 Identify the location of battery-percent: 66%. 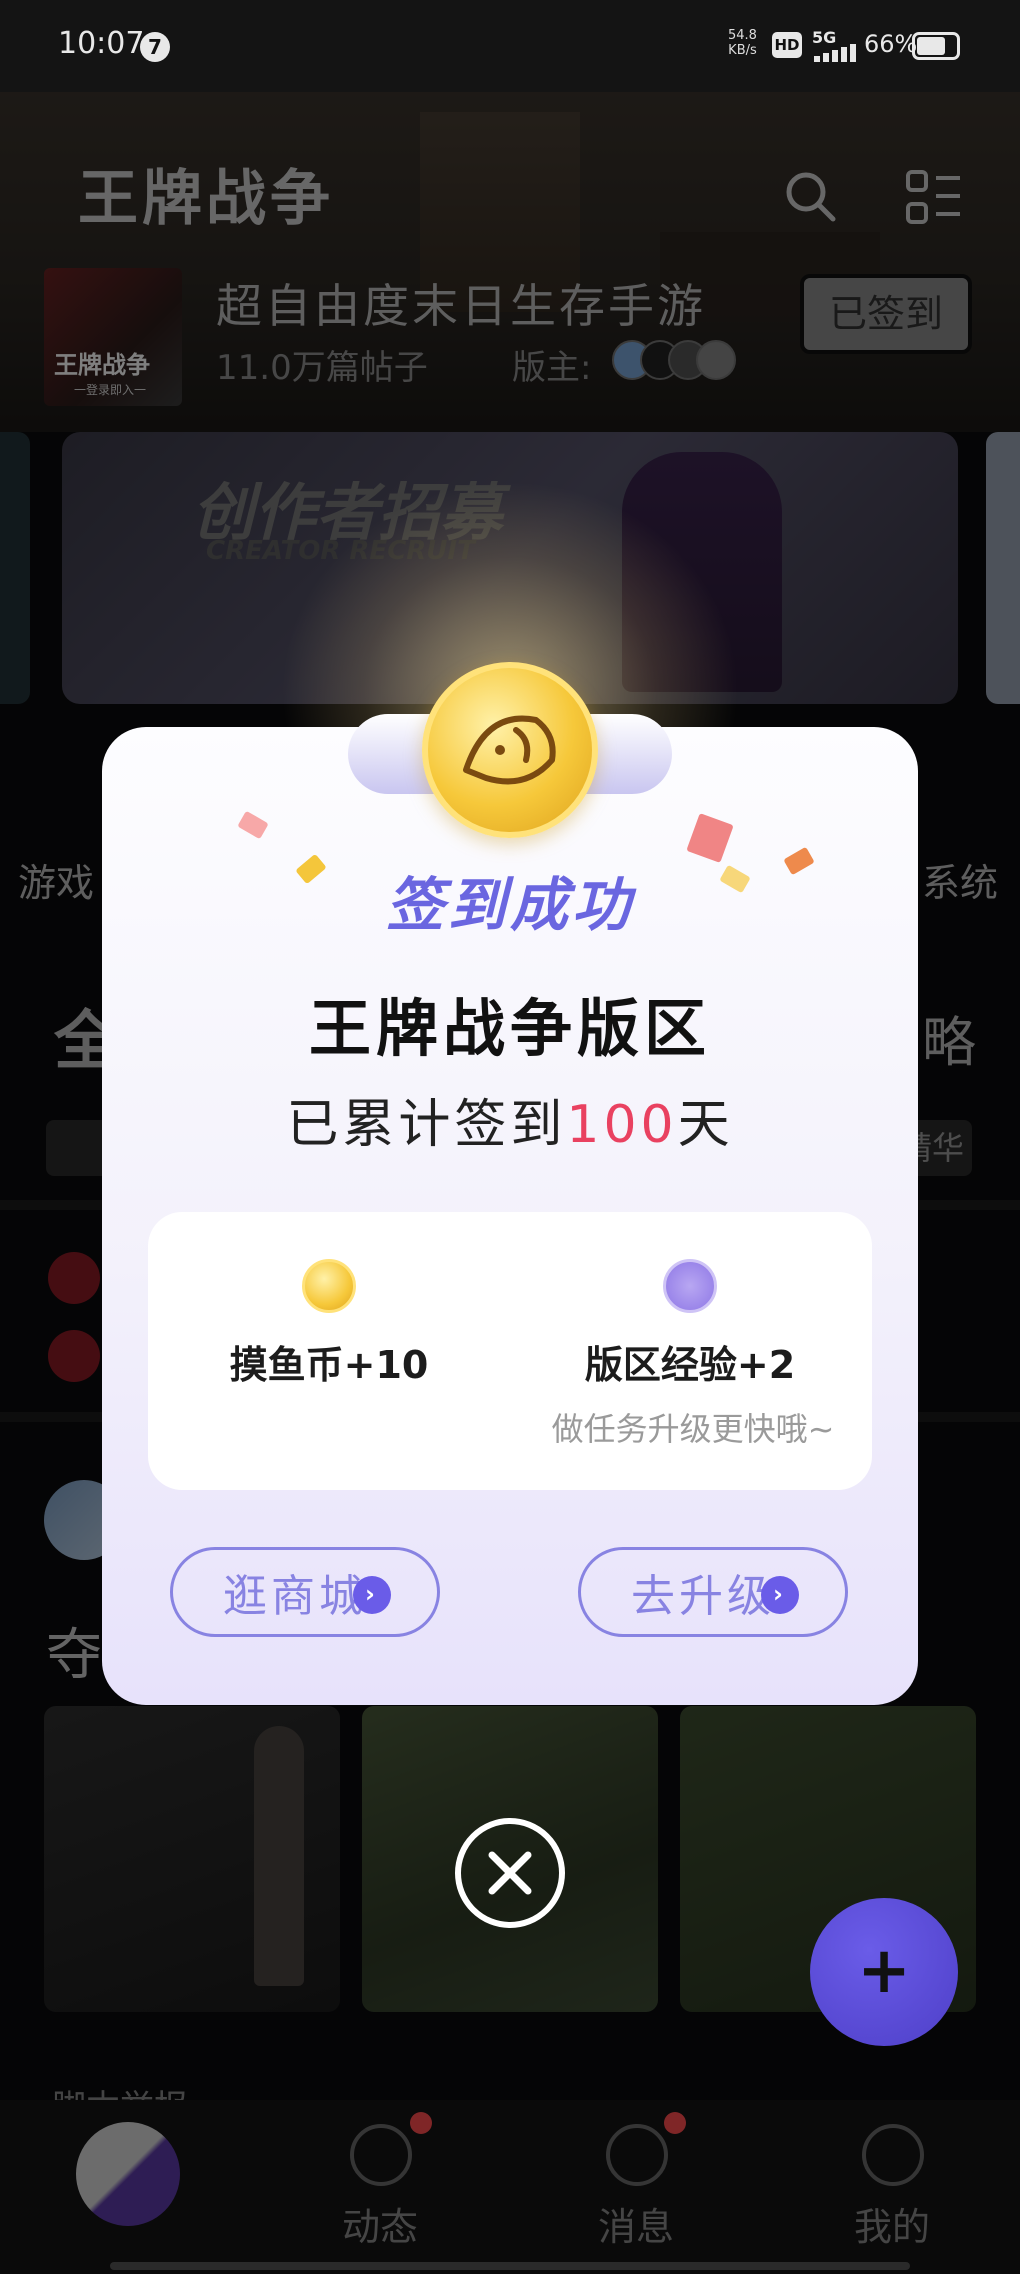
(891, 44).